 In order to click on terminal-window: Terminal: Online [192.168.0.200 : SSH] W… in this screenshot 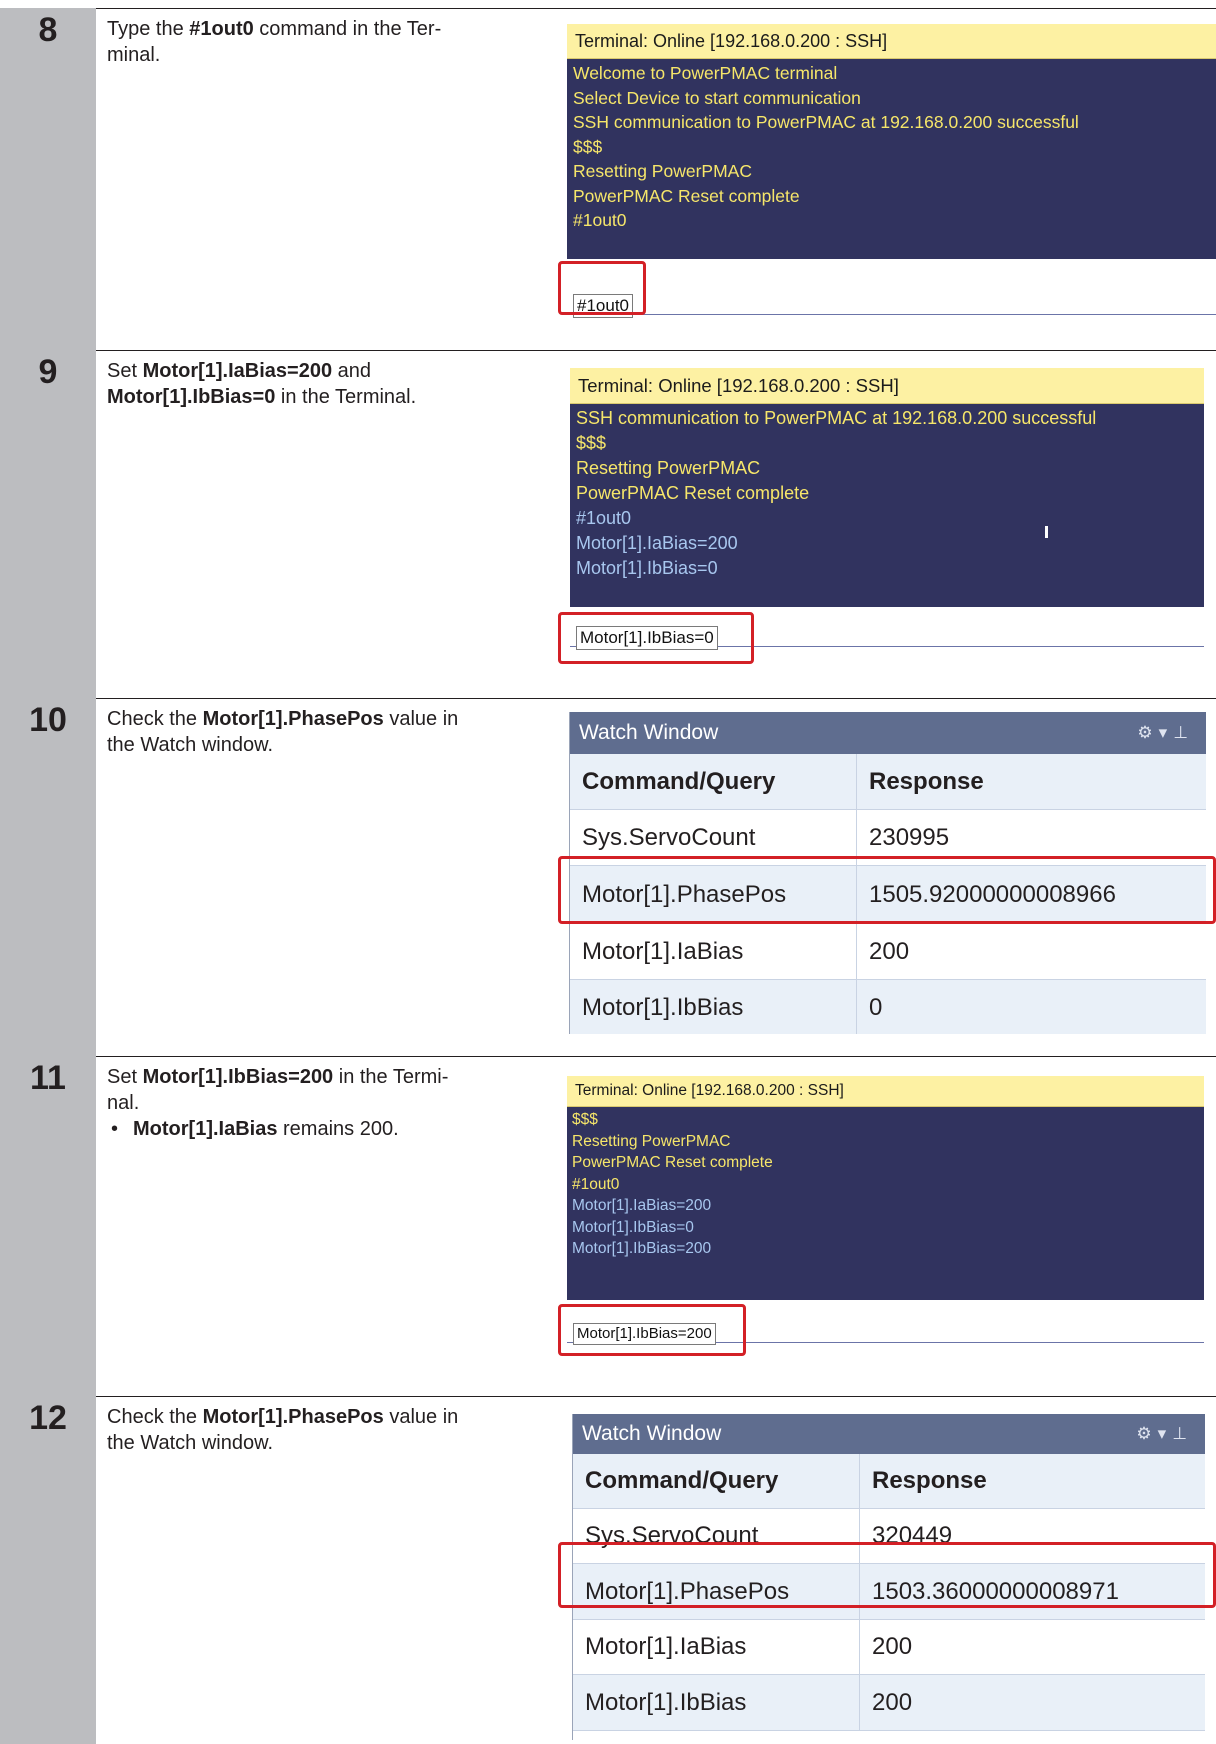, I will do `click(891, 172)`.